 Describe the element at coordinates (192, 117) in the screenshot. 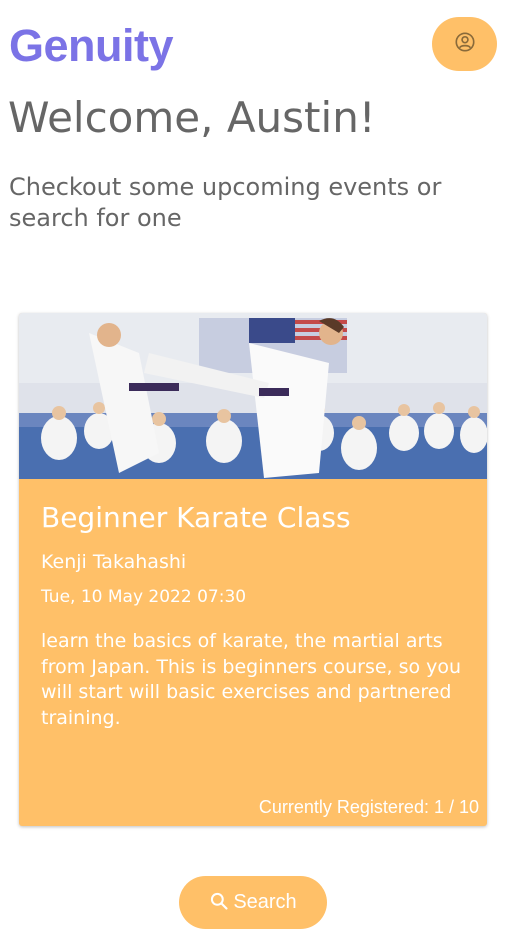

I see `welcome-heading: Welcome, Austin!` at that location.